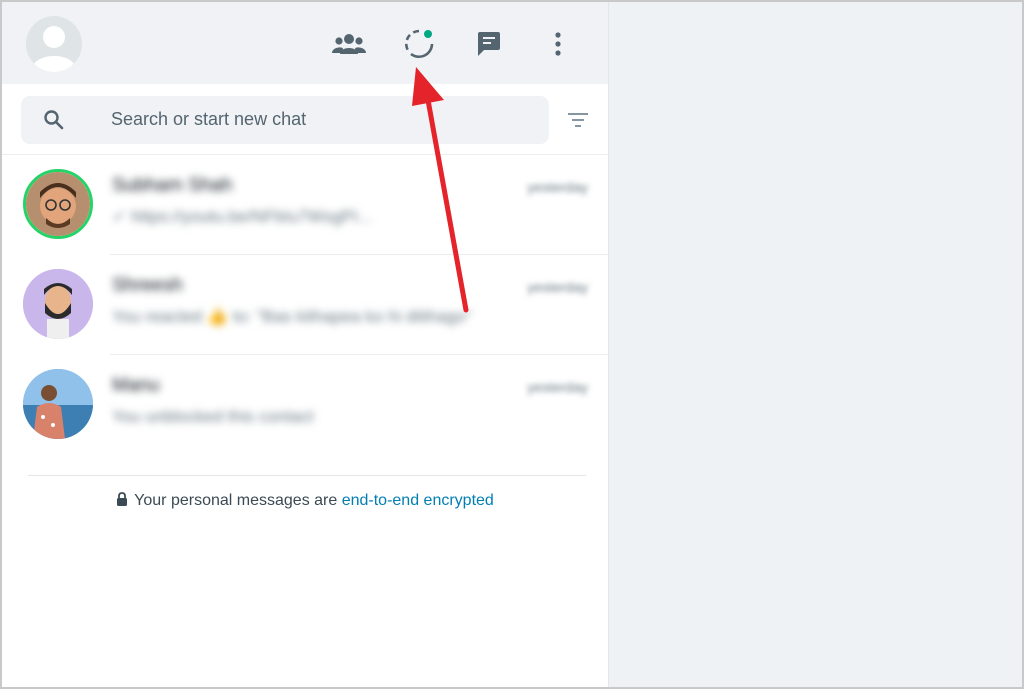 The width and height of the screenshot is (1024, 689). Describe the element at coordinates (419, 44) in the screenshot. I see `status-icon` at that location.